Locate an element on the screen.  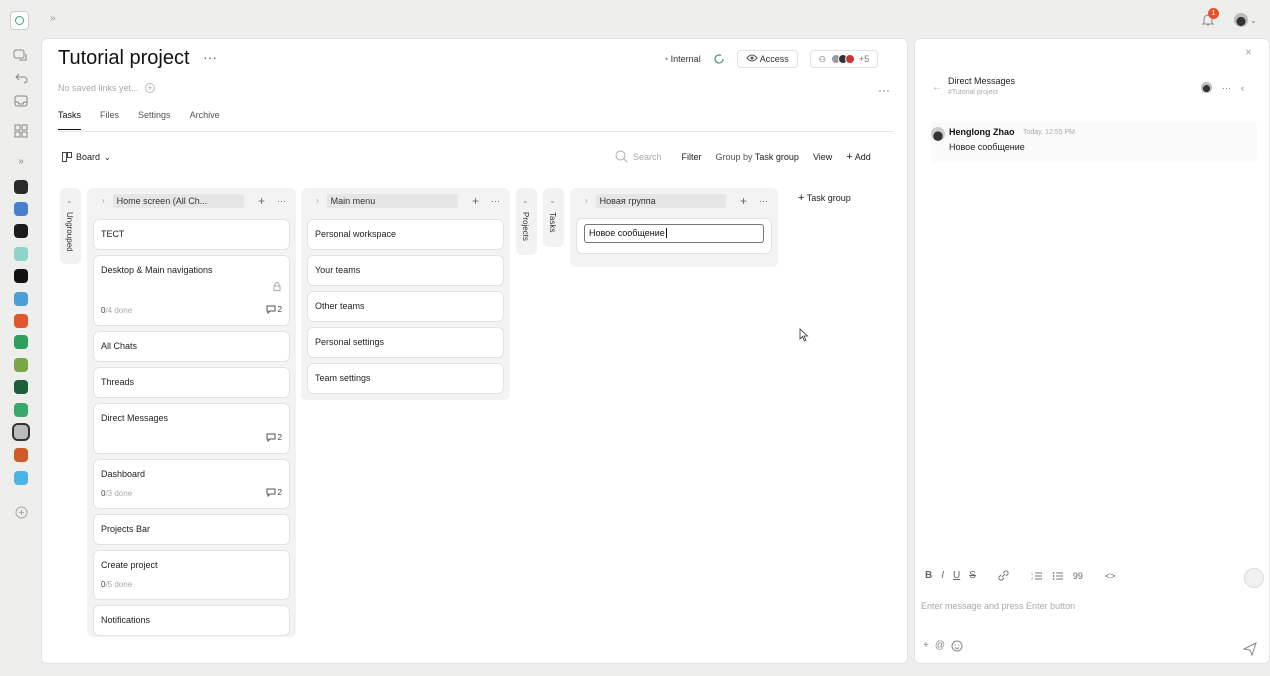
bullet-list-icon is located at coordinates (1058, 576).